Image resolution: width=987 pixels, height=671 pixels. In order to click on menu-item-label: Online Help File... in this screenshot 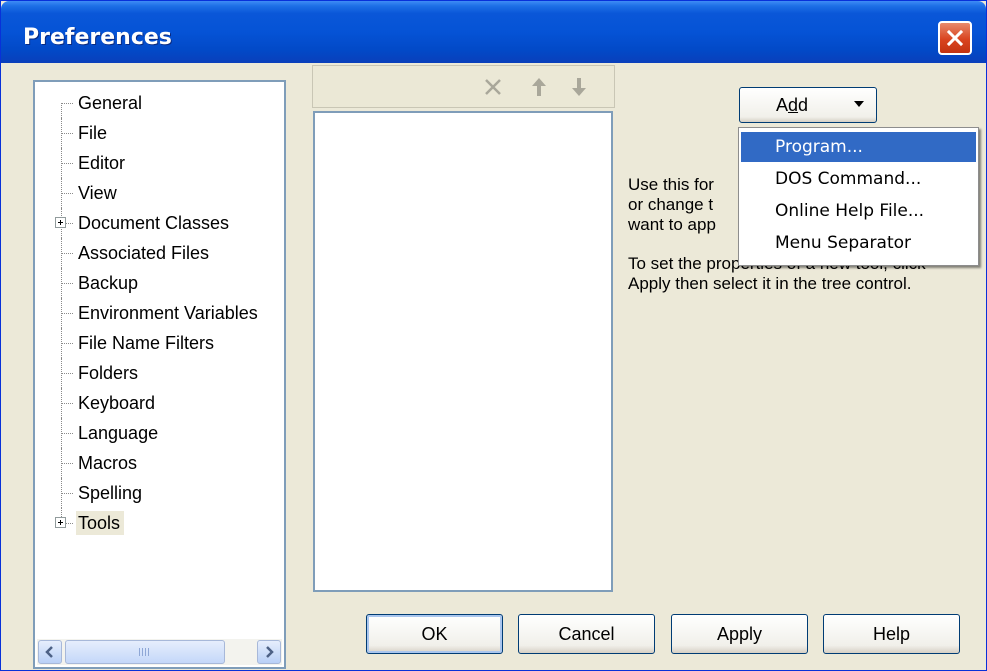, I will do `click(850, 211)`.